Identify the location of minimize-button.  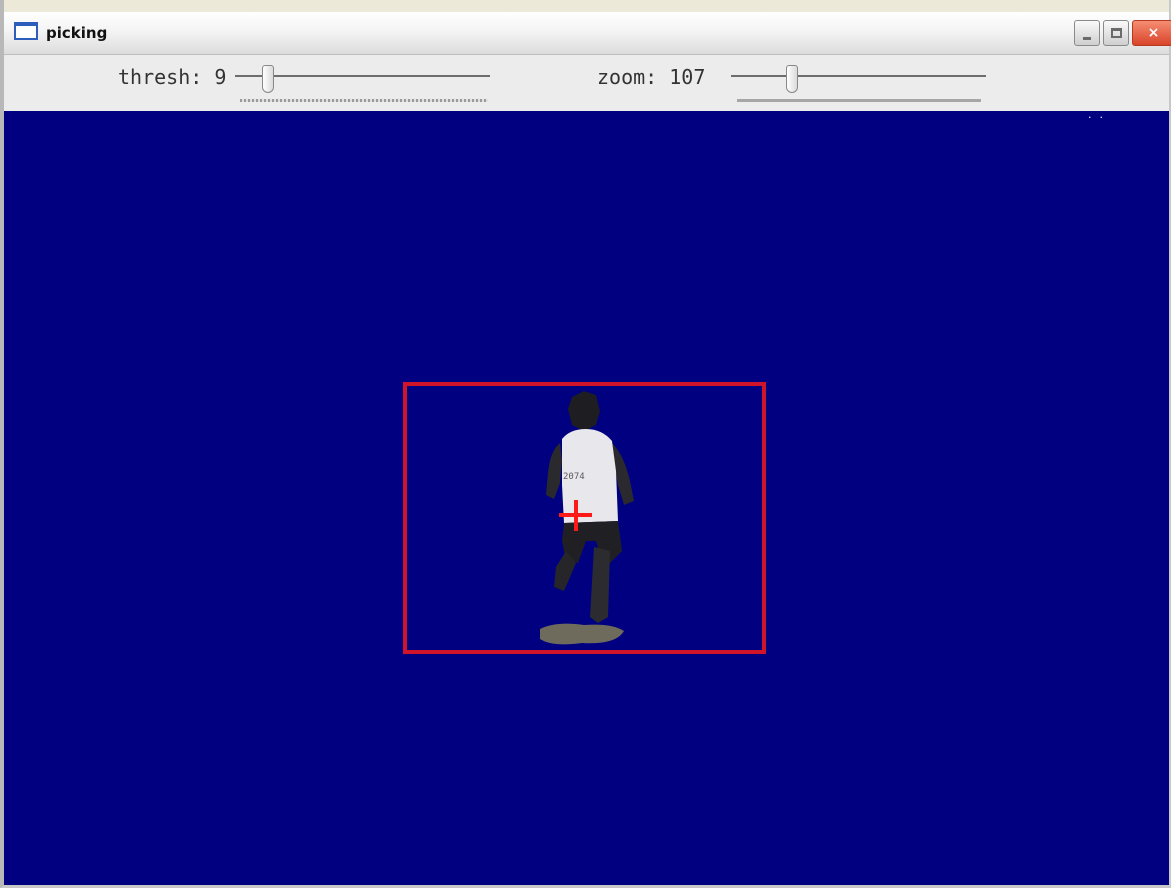
(1087, 33).